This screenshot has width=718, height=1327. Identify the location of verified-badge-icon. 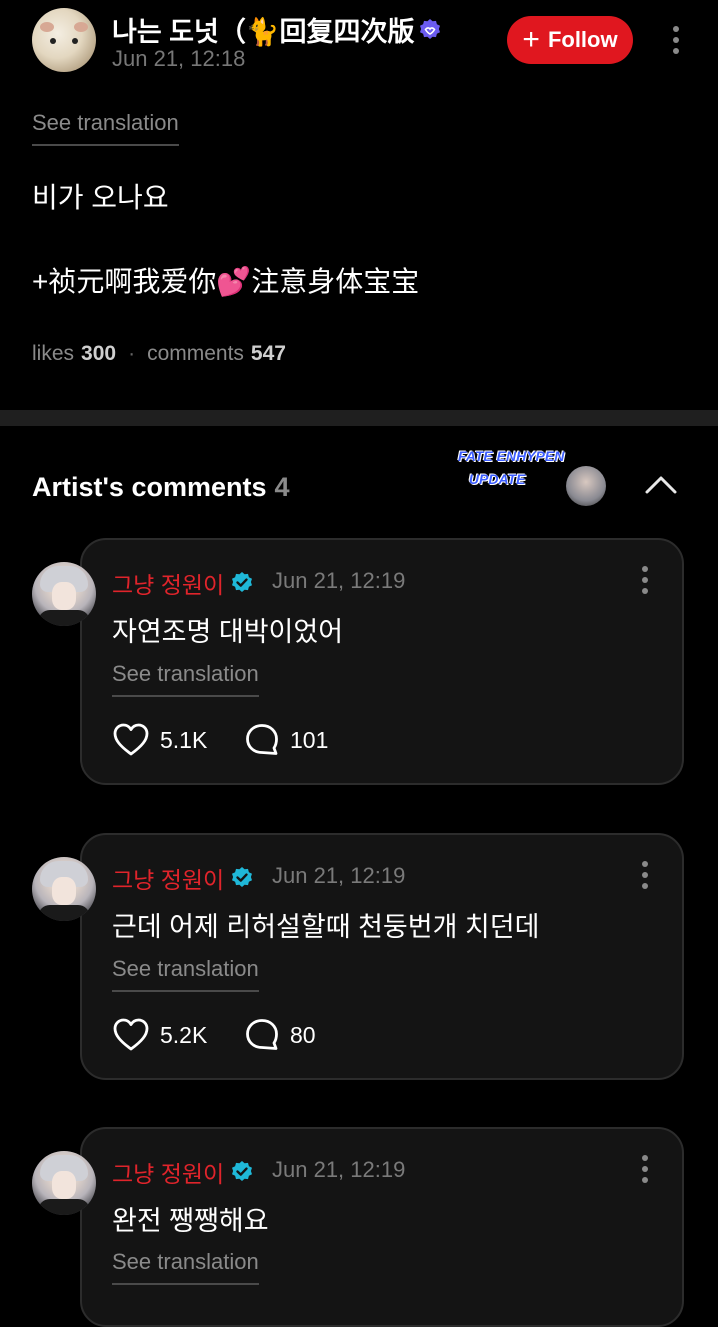
(430, 28).